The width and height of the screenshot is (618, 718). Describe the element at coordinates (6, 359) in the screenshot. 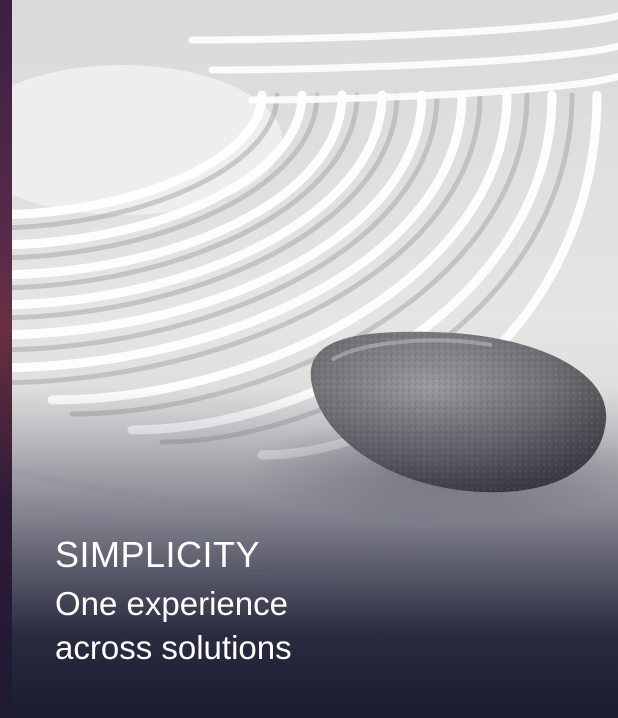

I see `left-edge-strip` at that location.